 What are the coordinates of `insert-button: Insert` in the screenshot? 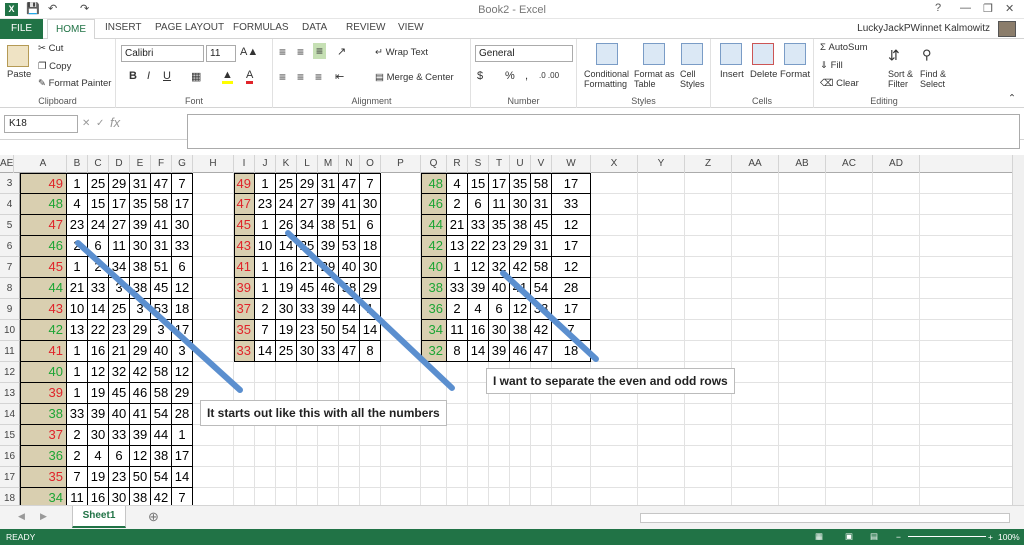 It's located at (732, 74).